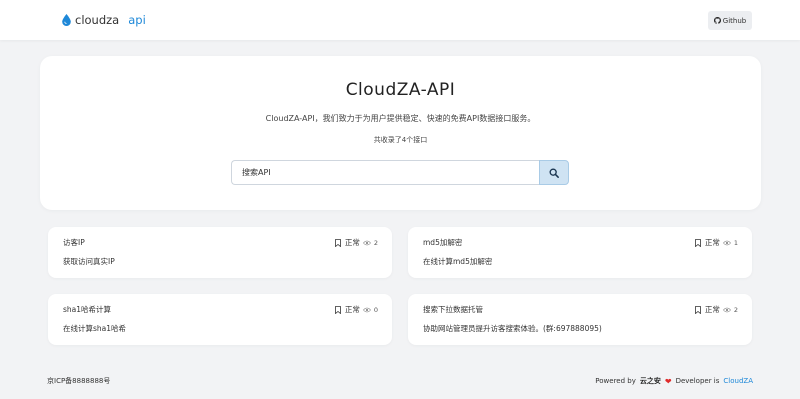  What do you see at coordinates (443, 242) in the screenshot?
I see `api-card-title: md5加解密` at bounding box center [443, 242].